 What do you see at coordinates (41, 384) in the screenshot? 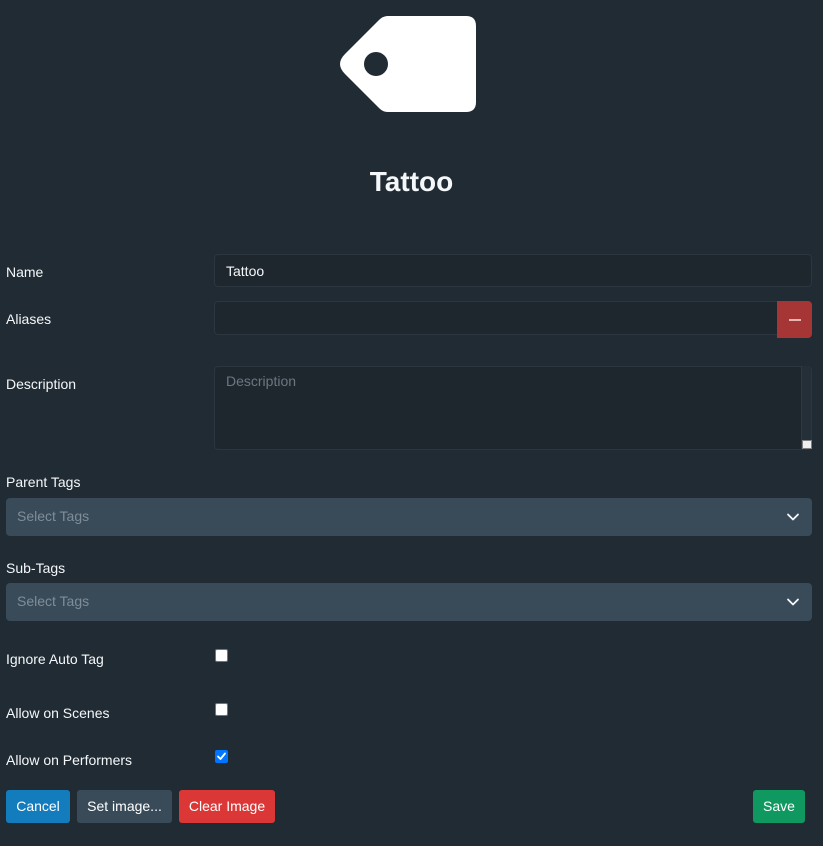
I see `description-label: Description` at bounding box center [41, 384].